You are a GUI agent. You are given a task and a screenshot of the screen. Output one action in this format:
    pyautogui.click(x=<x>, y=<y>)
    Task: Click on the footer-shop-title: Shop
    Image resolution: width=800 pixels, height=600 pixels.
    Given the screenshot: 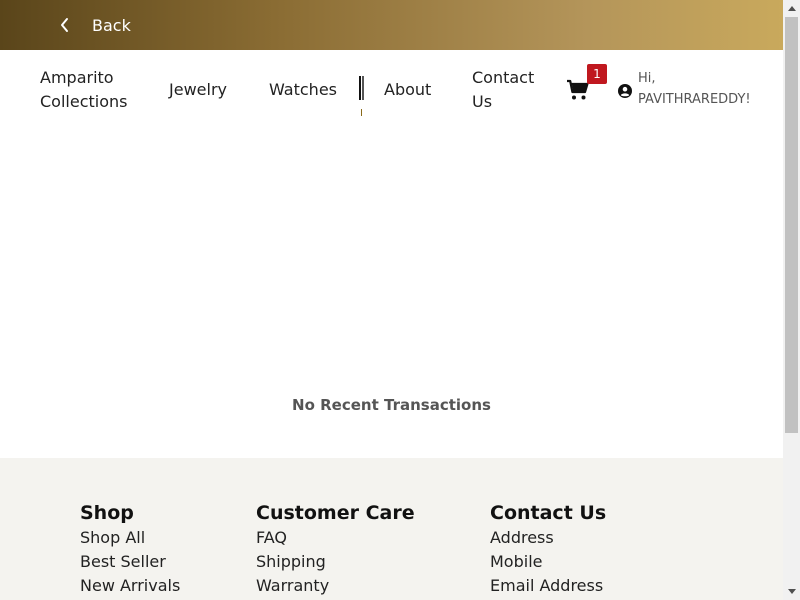 What is the action you would take?
    pyautogui.click(x=107, y=513)
    